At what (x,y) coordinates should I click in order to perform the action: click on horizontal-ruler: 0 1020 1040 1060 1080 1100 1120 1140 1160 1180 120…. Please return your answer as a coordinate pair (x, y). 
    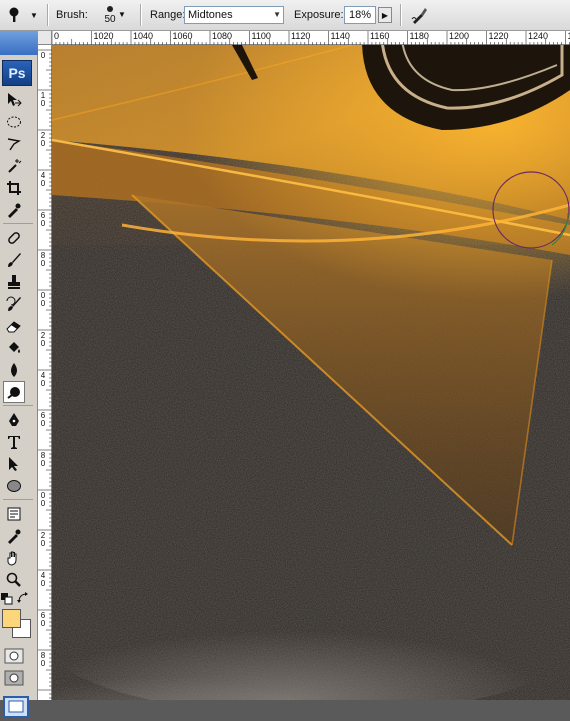
    Looking at the image, I should click on (304, 38).